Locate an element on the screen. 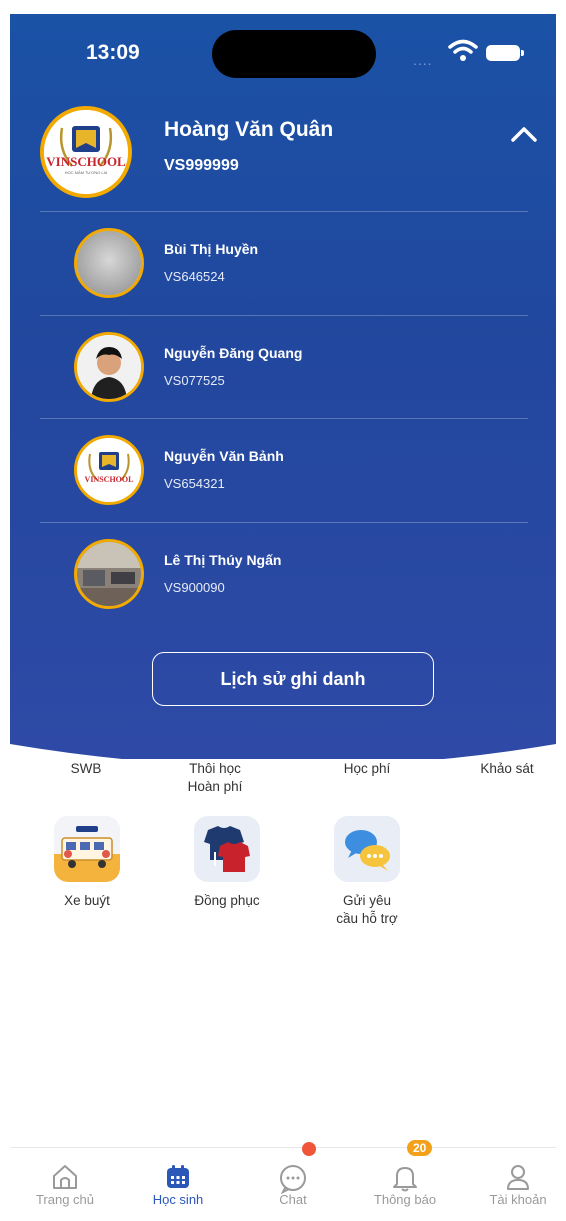 The width and height of the screenshot is (566, 1221). chat-unread-dot is located at coordinates (309, 1149).